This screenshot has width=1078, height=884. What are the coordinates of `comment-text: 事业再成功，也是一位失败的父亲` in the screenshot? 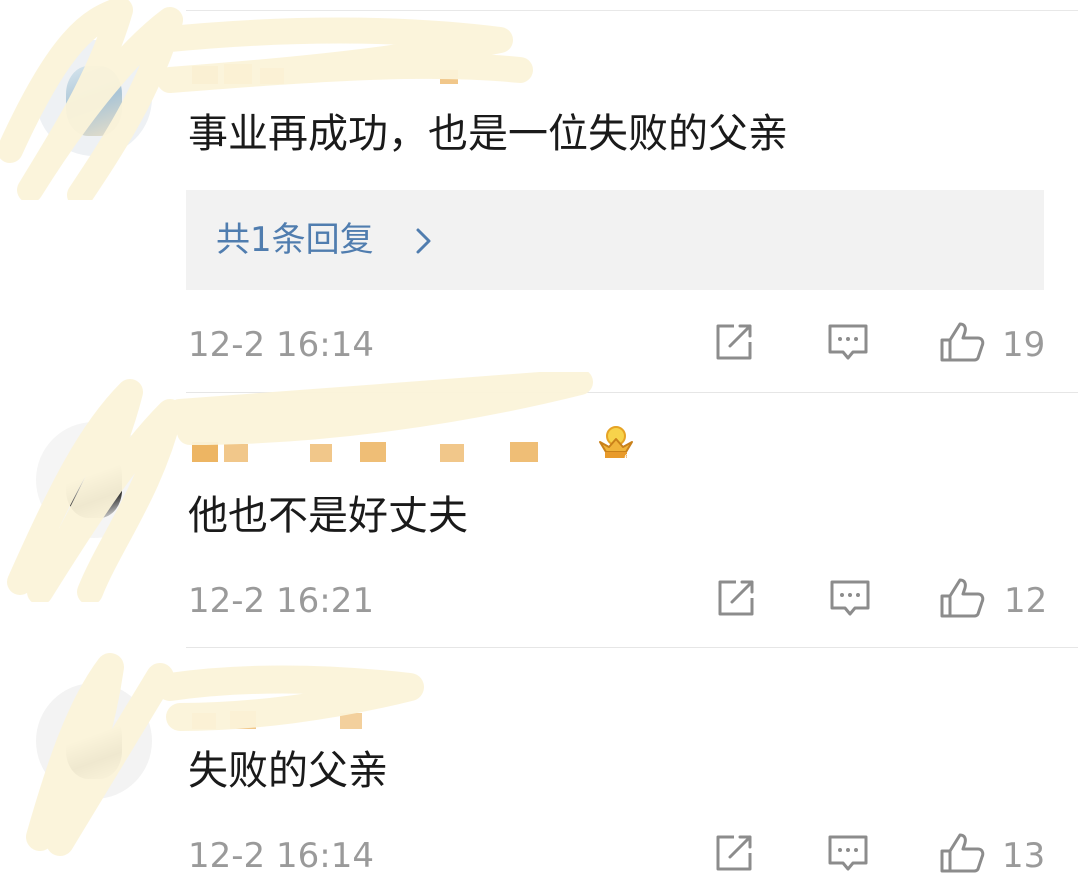 It's located at (488, 134).